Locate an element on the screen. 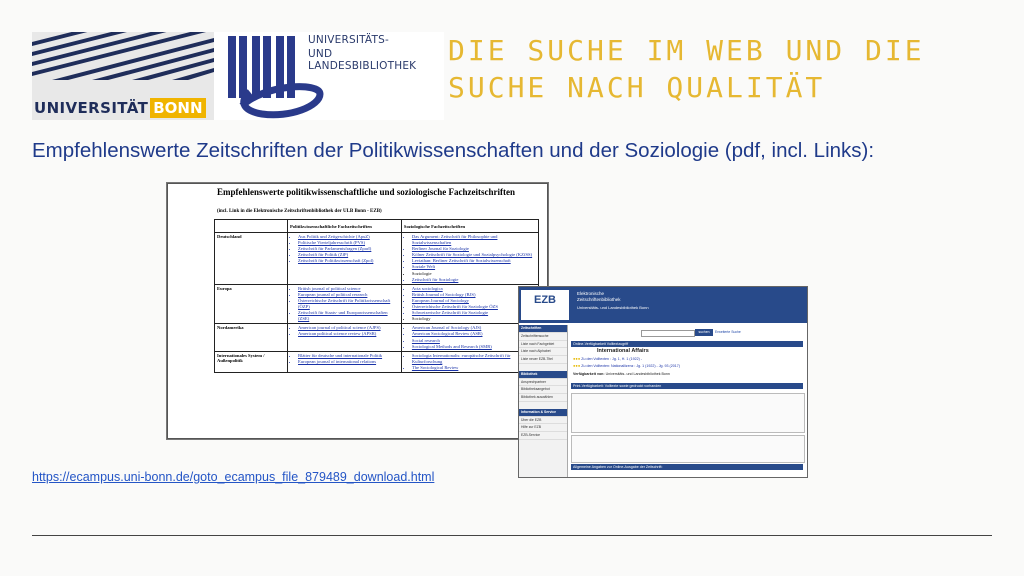 This screenshot has width=1024, height=576. ezb-title-line2: Zeitschriftenbibliothek is located at coordinates (599, 299).